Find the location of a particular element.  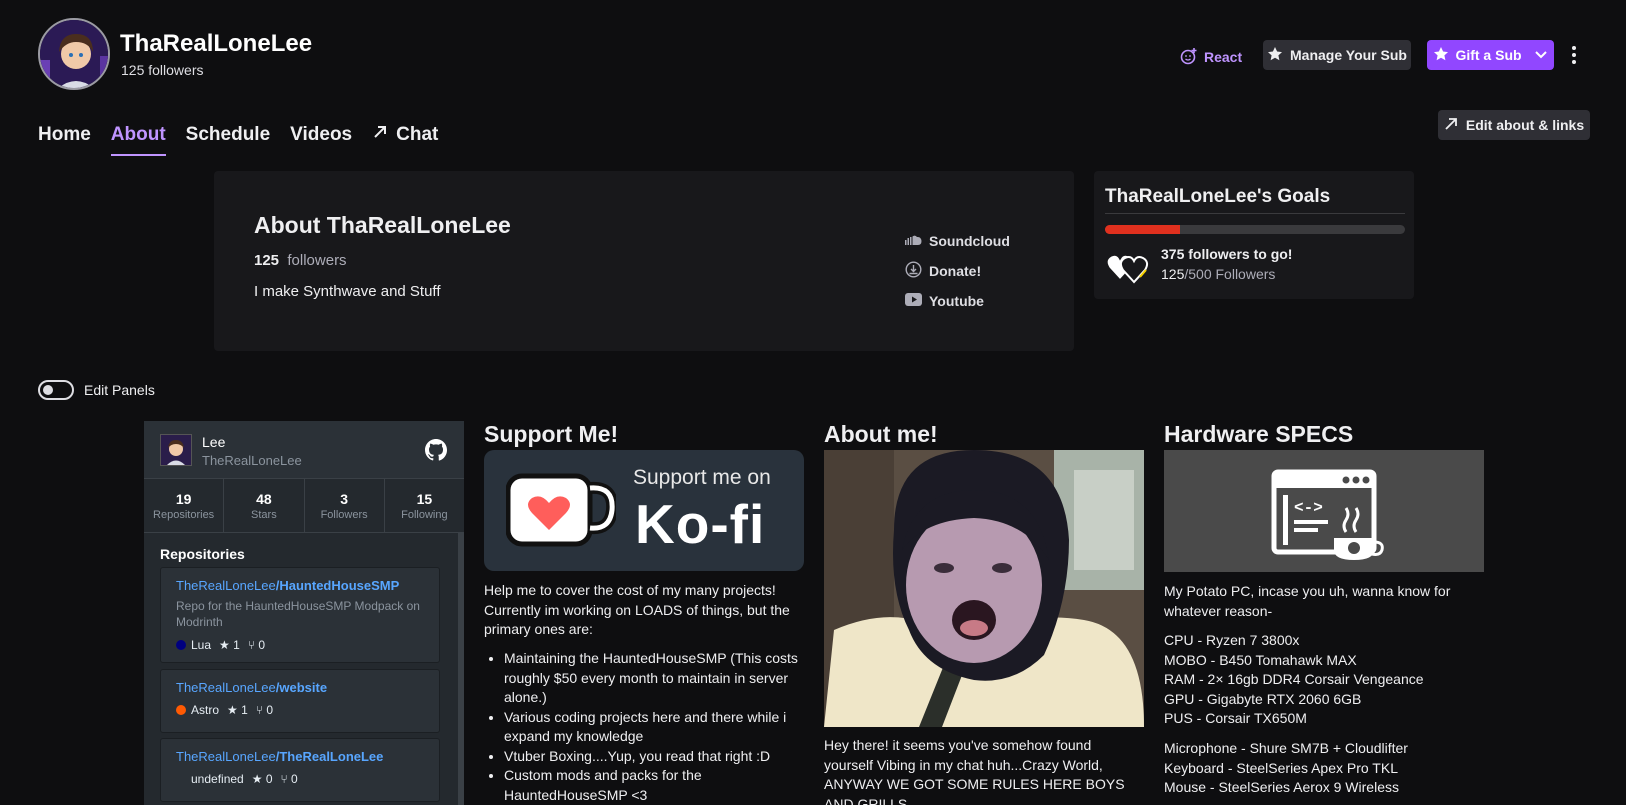

repo-name: TheRealLoneLee/TheRealLoneLee is located at coordinates (300, 756).